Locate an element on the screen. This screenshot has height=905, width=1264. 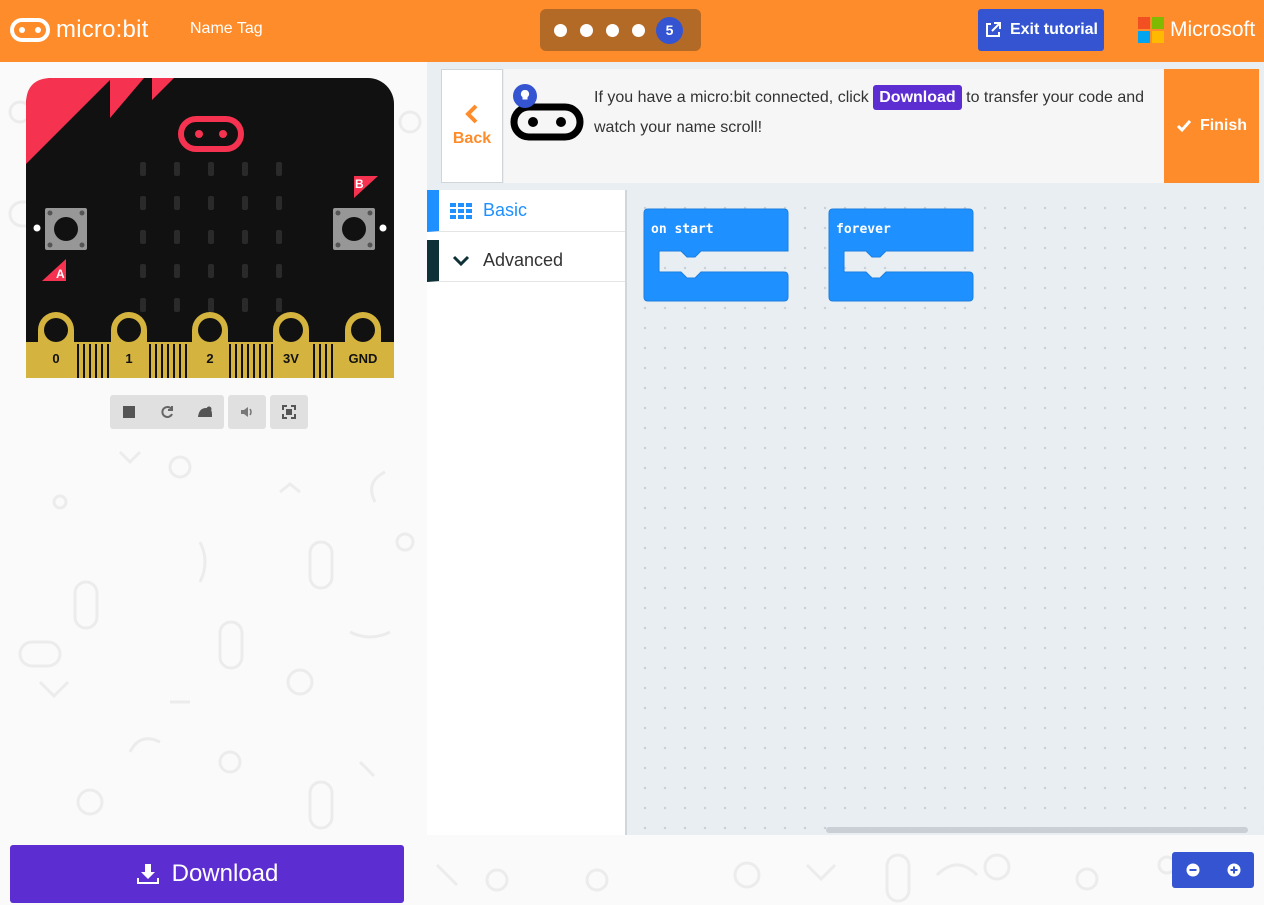
download-label: Download is located at coordinates (225, 873).